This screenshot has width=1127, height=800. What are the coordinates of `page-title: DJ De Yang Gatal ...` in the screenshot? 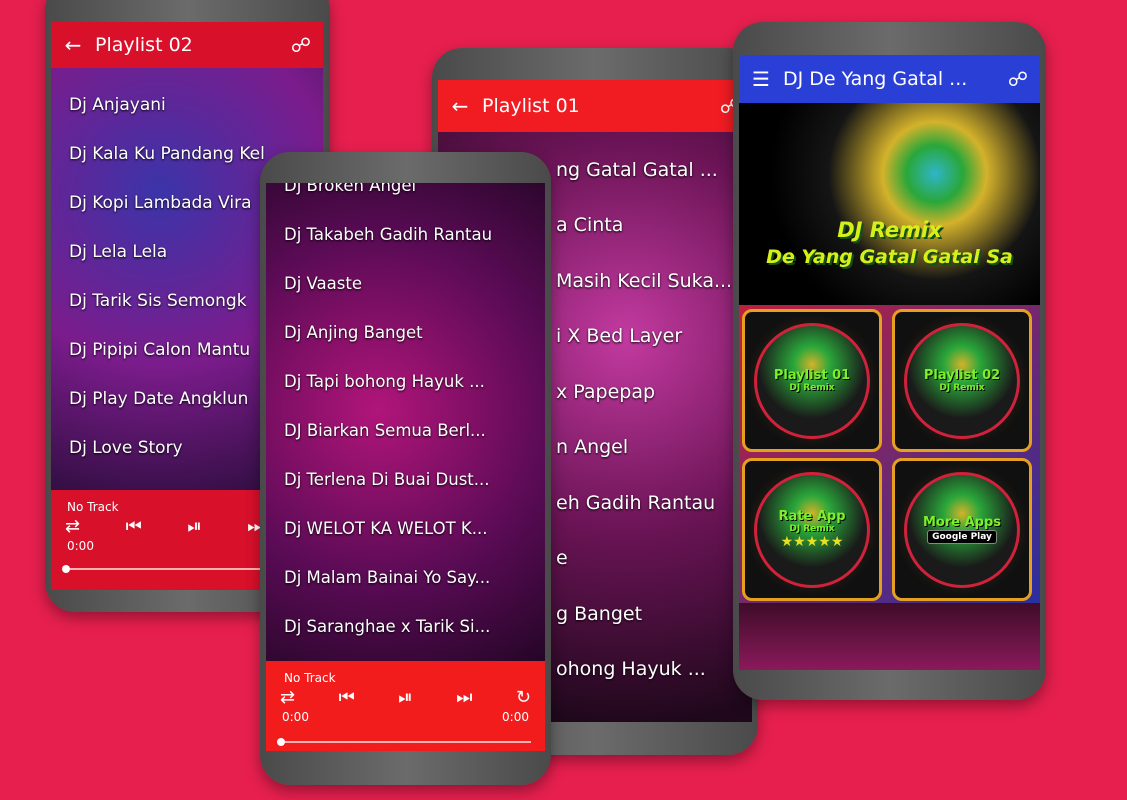 It's located at (875, 79).